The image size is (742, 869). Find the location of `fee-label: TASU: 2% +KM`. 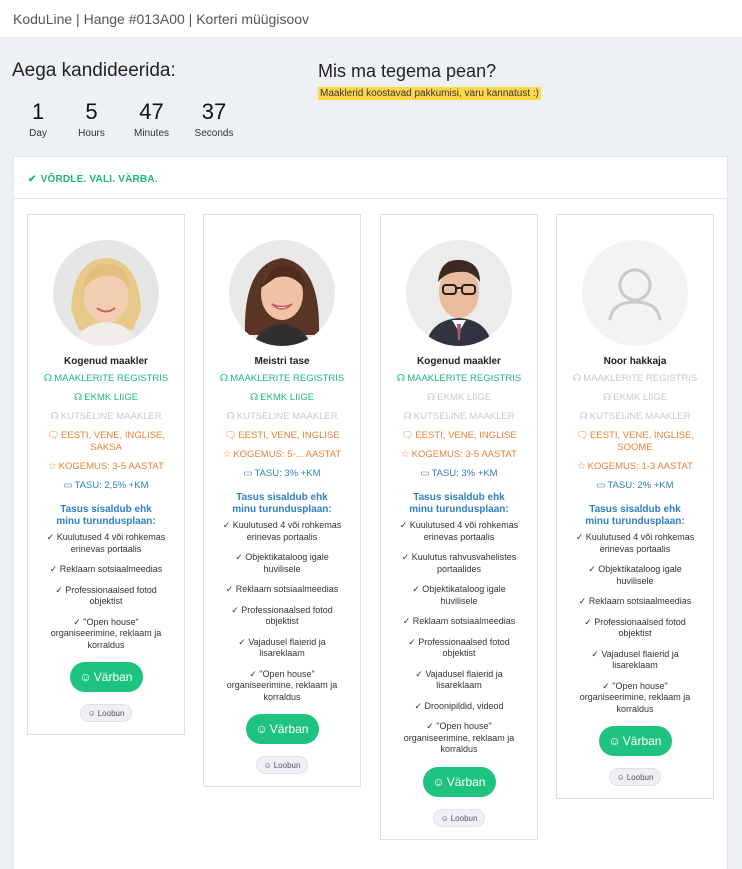

fee-label: TASU: 2% +KM is located at coordinates (640, 485).